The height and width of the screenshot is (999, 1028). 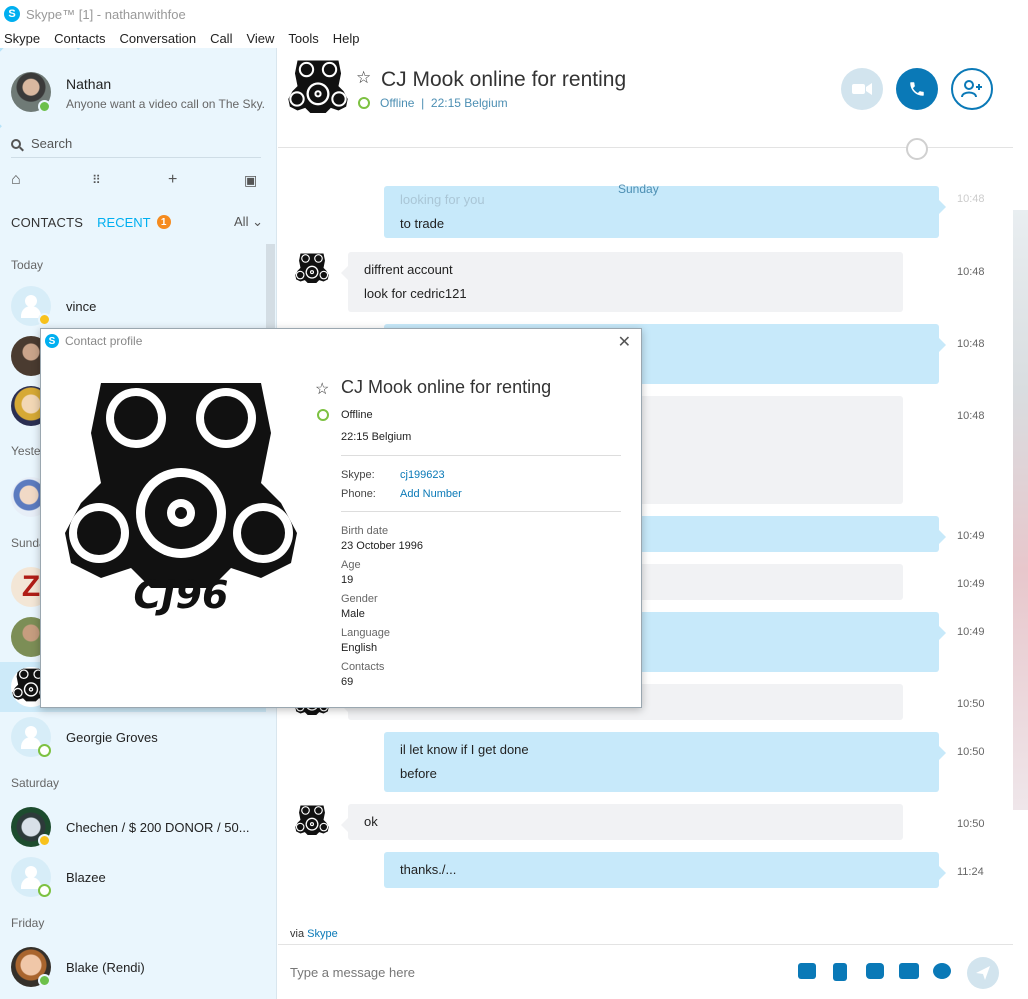 What do you see at coordinates (35, 783) in the screenshot?
I see `section-saturday: Saturday` at bounding box center [35, 783].